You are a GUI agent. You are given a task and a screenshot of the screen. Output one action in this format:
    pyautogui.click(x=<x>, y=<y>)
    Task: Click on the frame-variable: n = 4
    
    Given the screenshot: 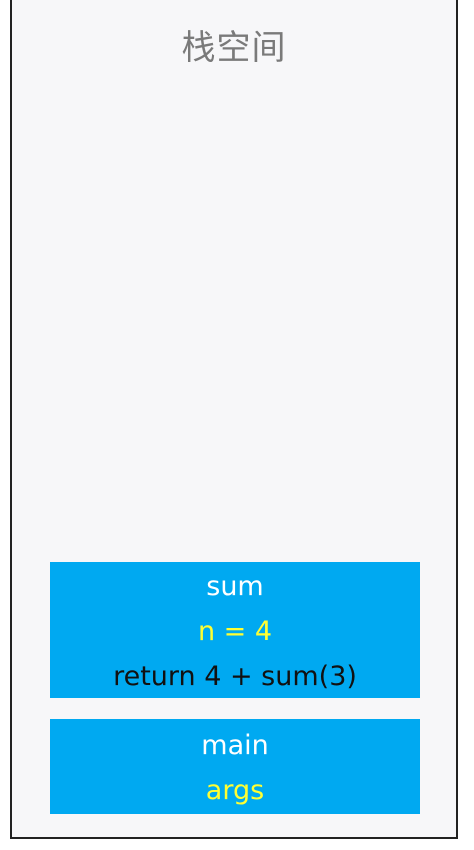 What is the action you would take?
    pyautogui.click(x=235, y=631)
    